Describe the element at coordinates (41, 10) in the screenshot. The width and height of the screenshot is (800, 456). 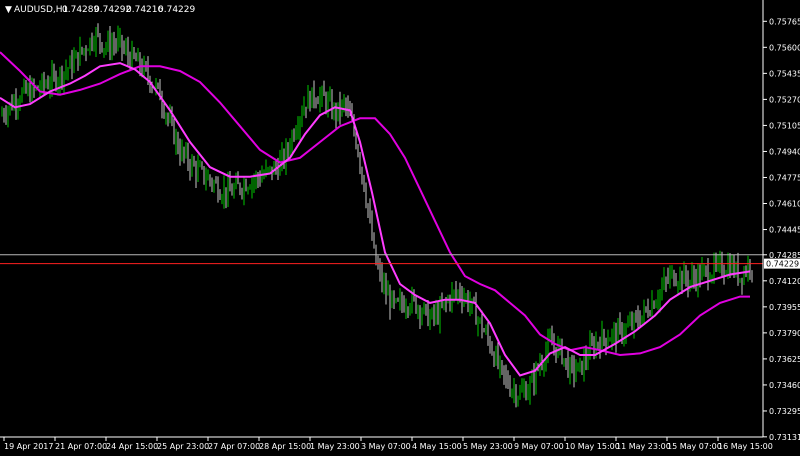
I see `symbol-label: AUDUSD,H1` at that location.